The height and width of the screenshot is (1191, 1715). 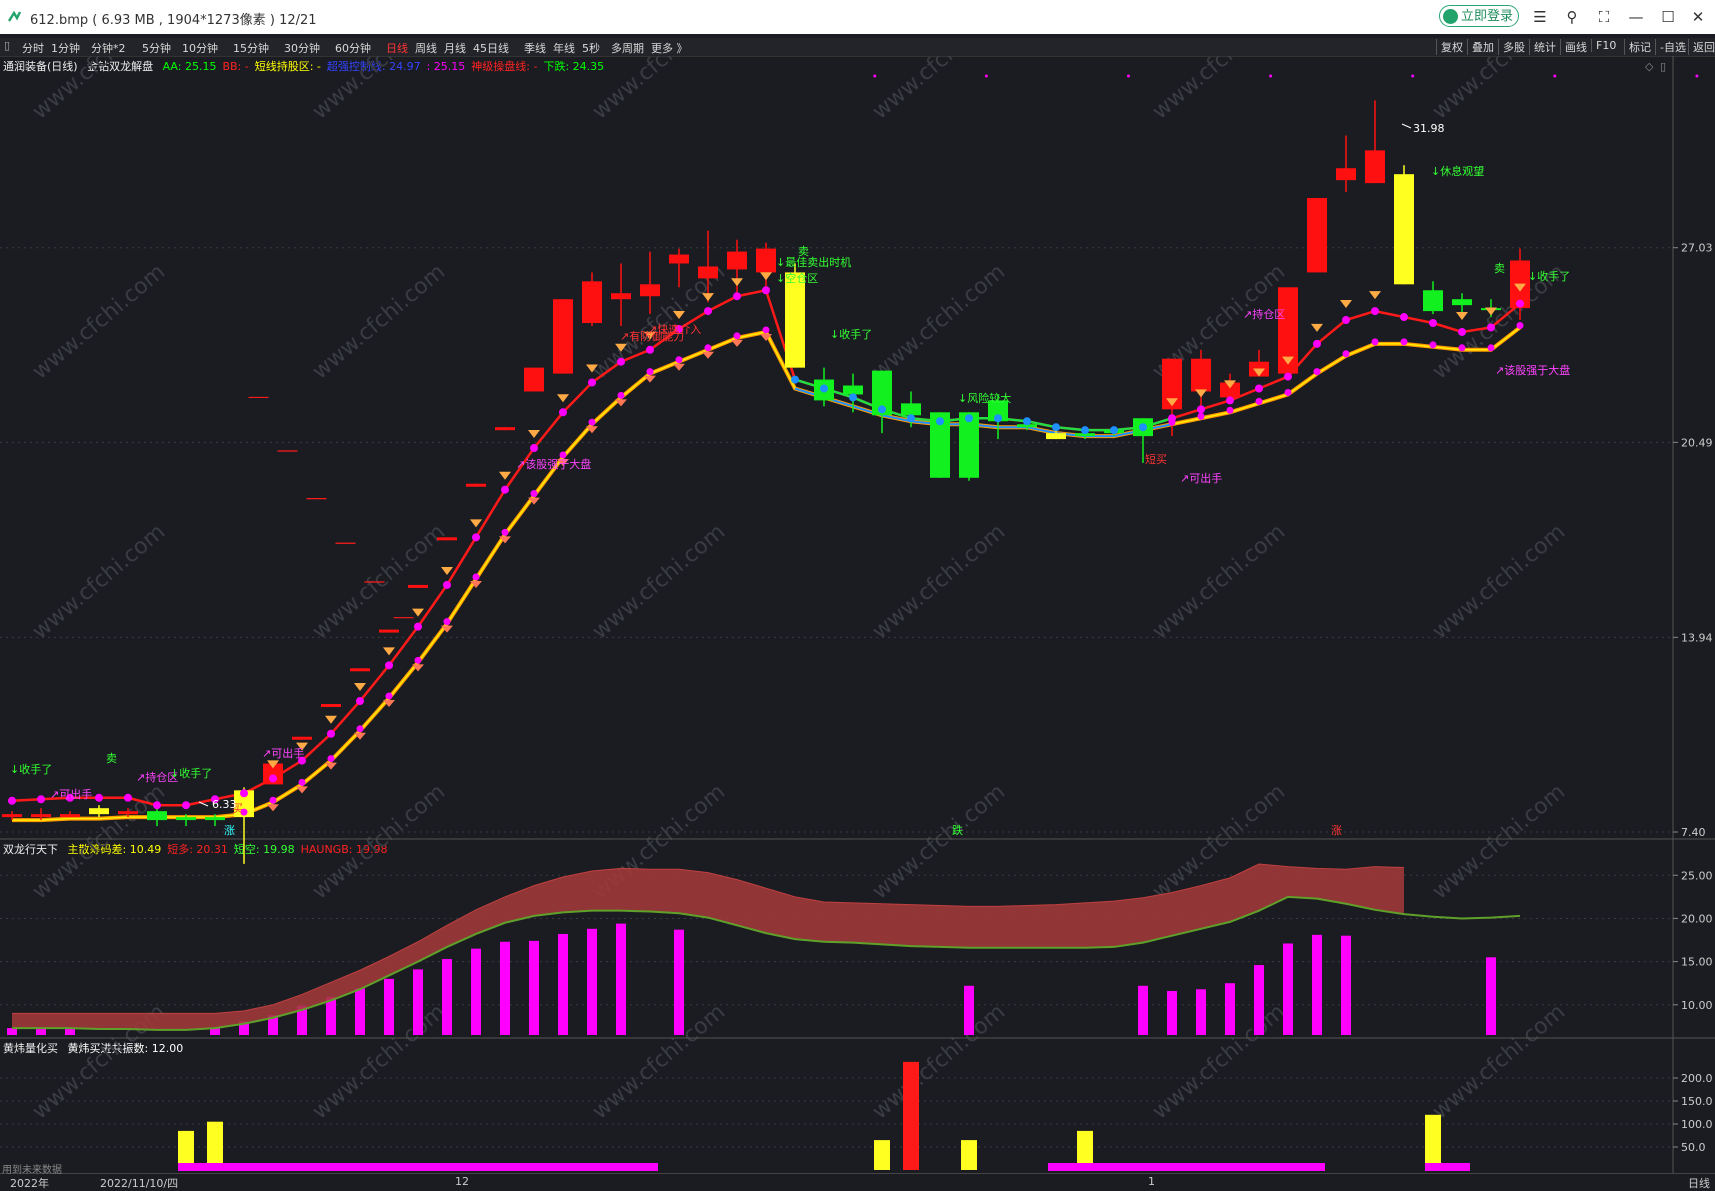 What do you see at coordinates (1540, 17) in the screenshot?
I see `menu-icon: ☰` at bounding box center [1540, 17].